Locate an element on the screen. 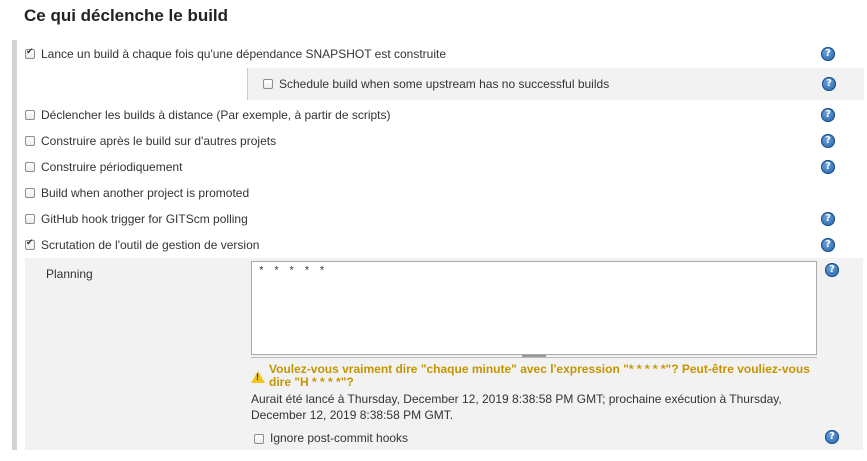  planning-textarea is located at coordinates (534, 308).